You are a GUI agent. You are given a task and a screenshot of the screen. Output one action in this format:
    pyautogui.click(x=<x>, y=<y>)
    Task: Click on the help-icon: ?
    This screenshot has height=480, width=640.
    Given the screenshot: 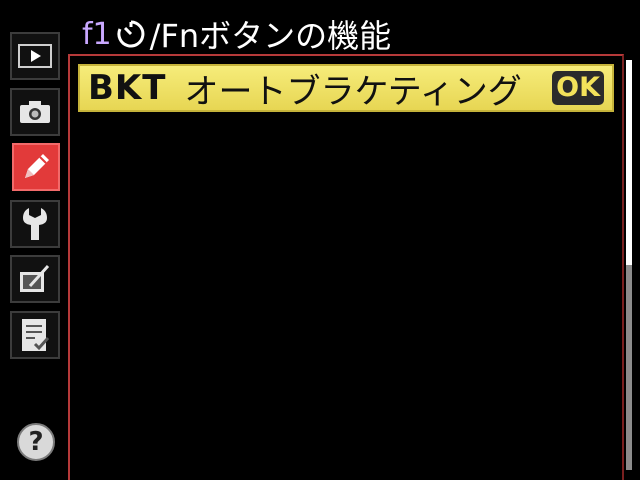 What is the action you would take?
    pyautogui.click(x=36, y=442)
    